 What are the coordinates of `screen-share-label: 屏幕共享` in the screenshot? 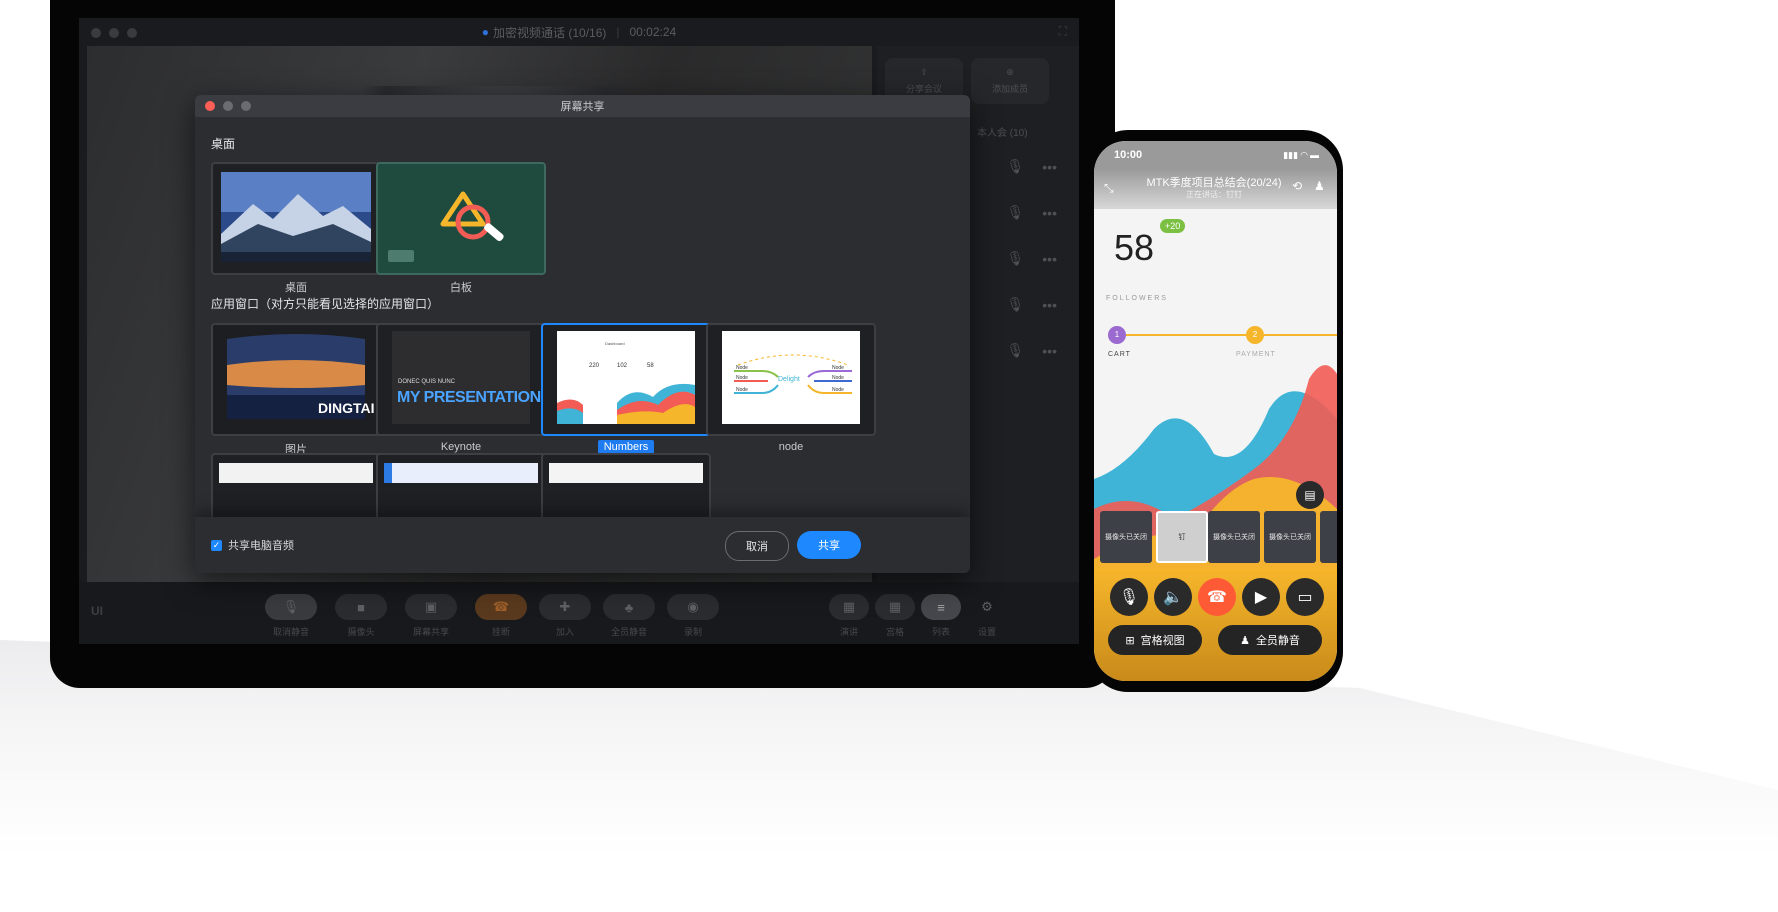 It's located at (430, 632).